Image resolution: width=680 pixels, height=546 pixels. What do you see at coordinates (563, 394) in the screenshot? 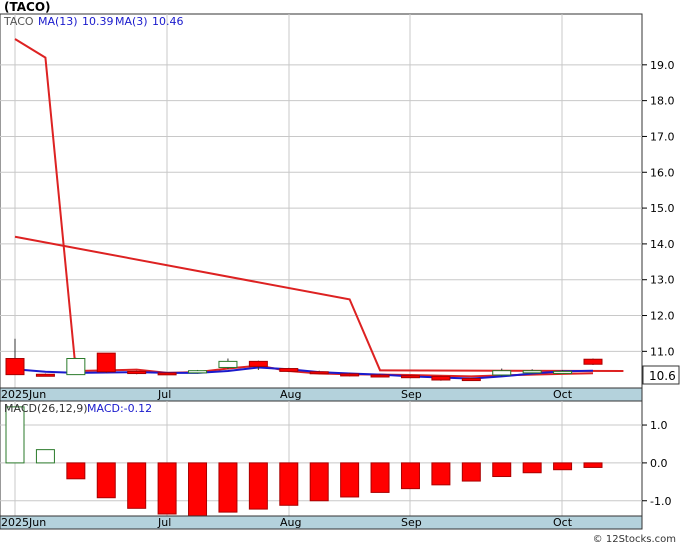
I see `price-xaxis-label-4: Oct` at bounding box center [563, 394].